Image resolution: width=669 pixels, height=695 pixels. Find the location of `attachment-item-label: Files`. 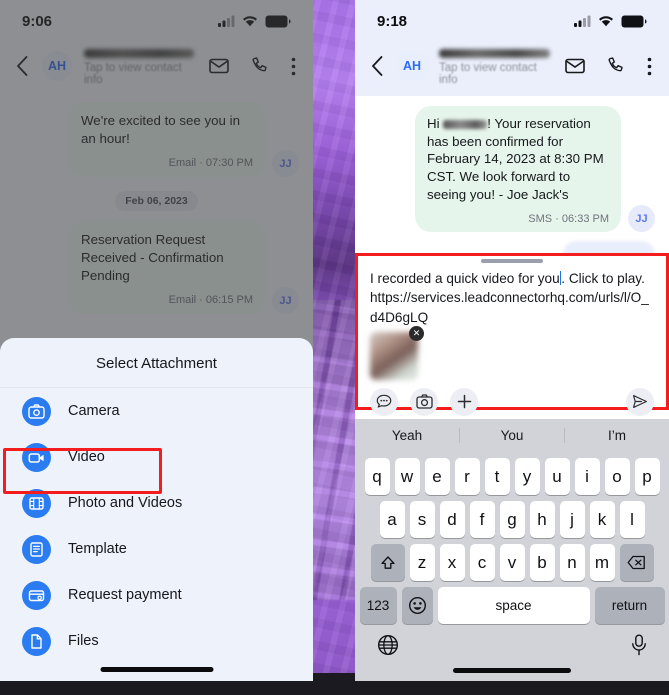

attachment-item-label: Files is located at coordinates (83, 641).